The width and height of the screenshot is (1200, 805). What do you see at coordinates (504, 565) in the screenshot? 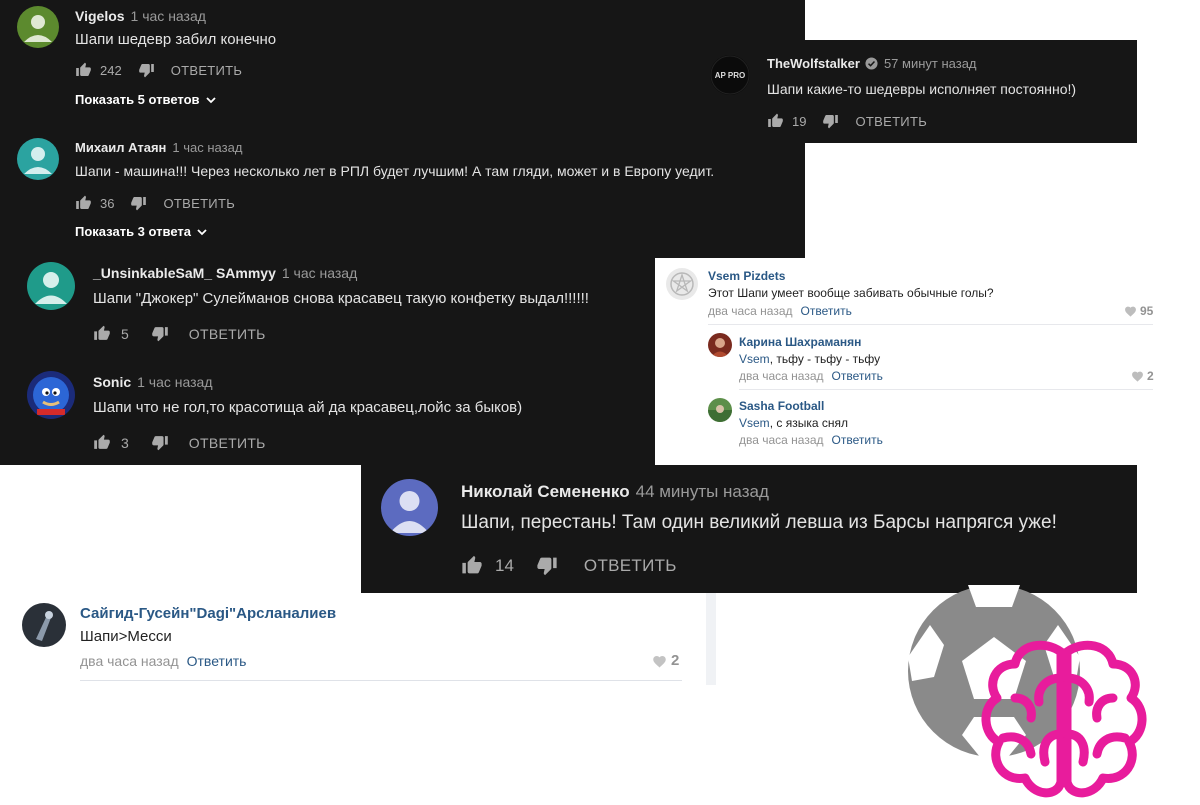
I see `like-count: 14` at bounding box center [504, 565].